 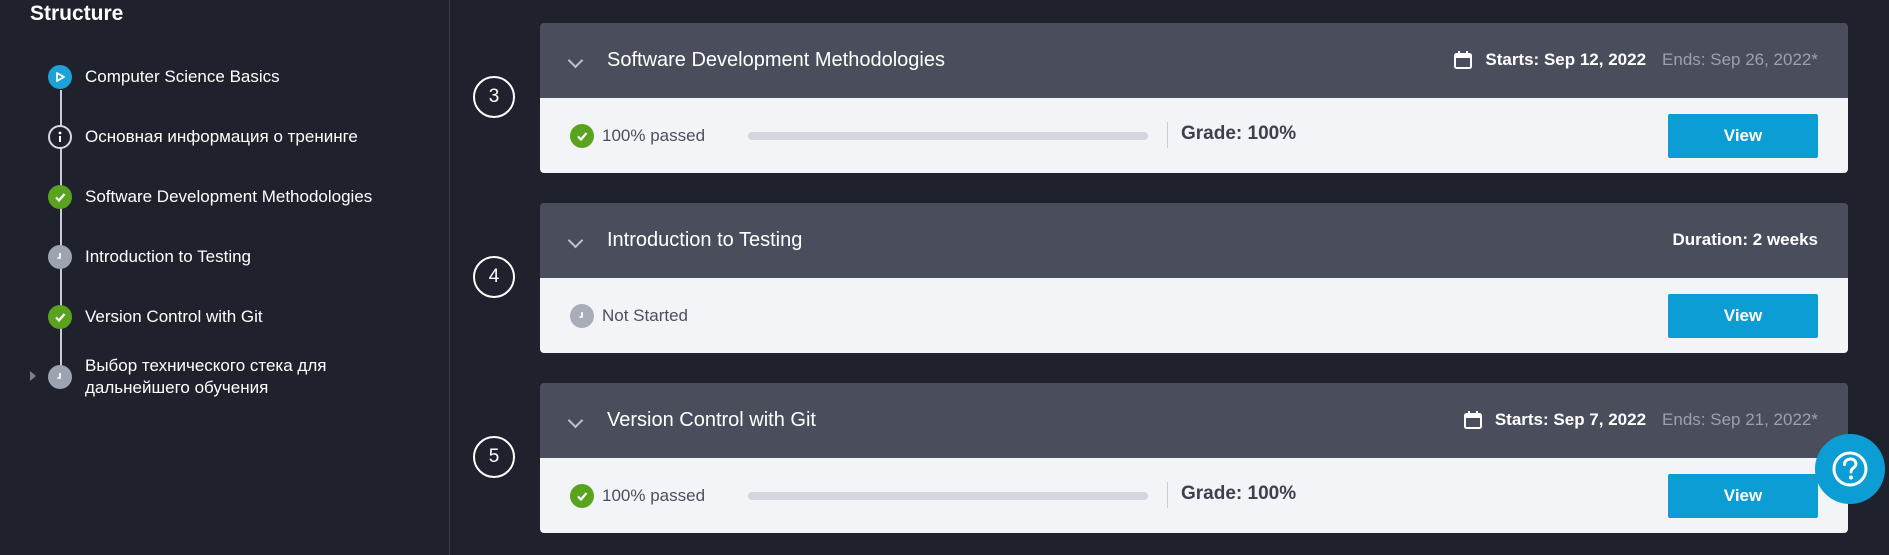 What do you see at coordinates (705, 240) in the screenshot?
I see `module-title: Introduction to Testing` at bounding box center [705, 240].